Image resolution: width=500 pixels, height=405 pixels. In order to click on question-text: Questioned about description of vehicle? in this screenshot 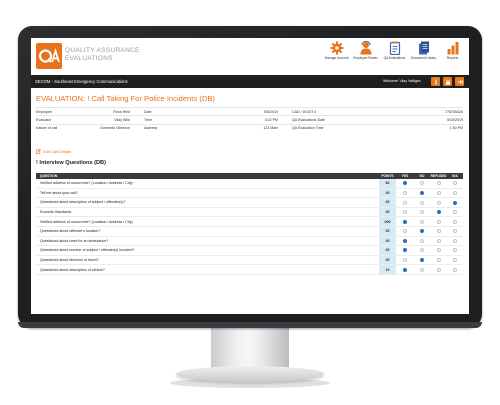, I will do `click(207, 269)`.